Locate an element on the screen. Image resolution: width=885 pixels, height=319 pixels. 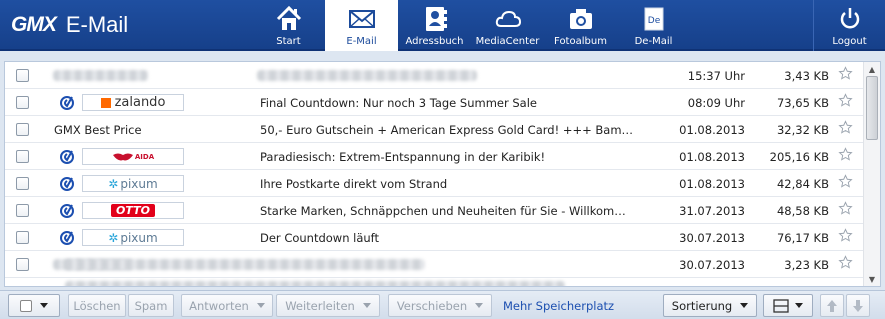
arrow-up-icon is located at coordinates (832, 305).